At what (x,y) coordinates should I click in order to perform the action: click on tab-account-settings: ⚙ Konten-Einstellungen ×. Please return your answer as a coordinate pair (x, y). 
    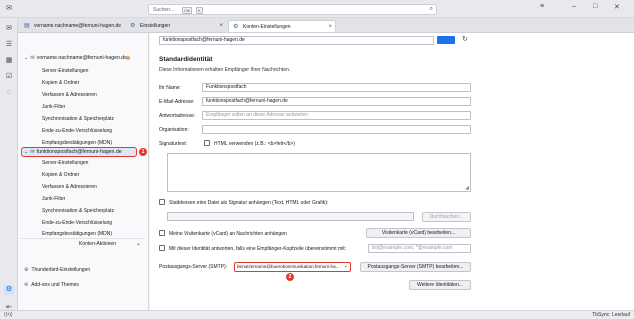
    Looking at the image, I should click on (282, 26).